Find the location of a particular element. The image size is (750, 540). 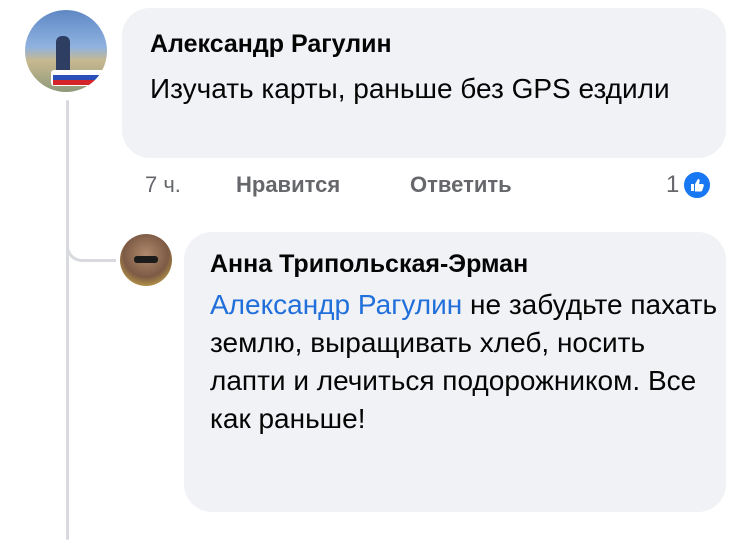

commenter-avatar is located at coordinates (66, 51).